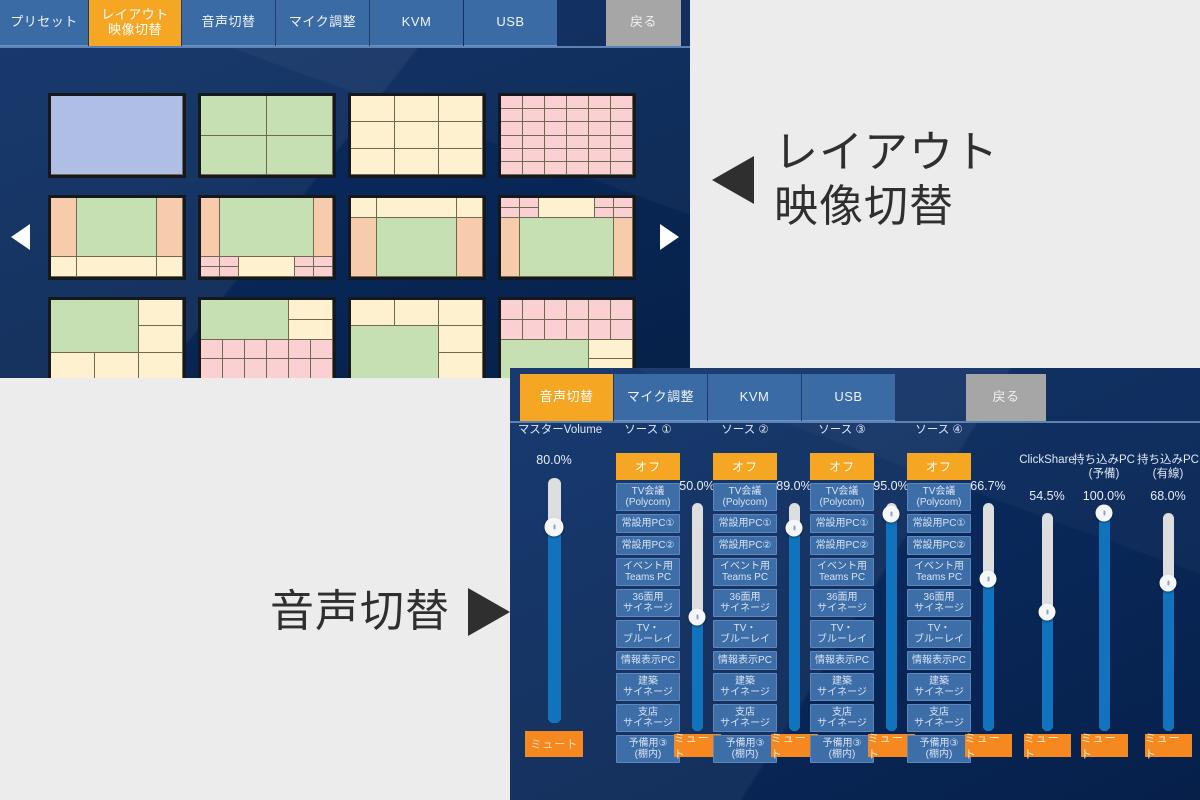 The image size is (1200, 800). What do you see at coordinates (1104, 747) in the screenshot?
I see `extra-mute-button-byod-pc-spare: ミュート` at bounding box center [1104, 747].